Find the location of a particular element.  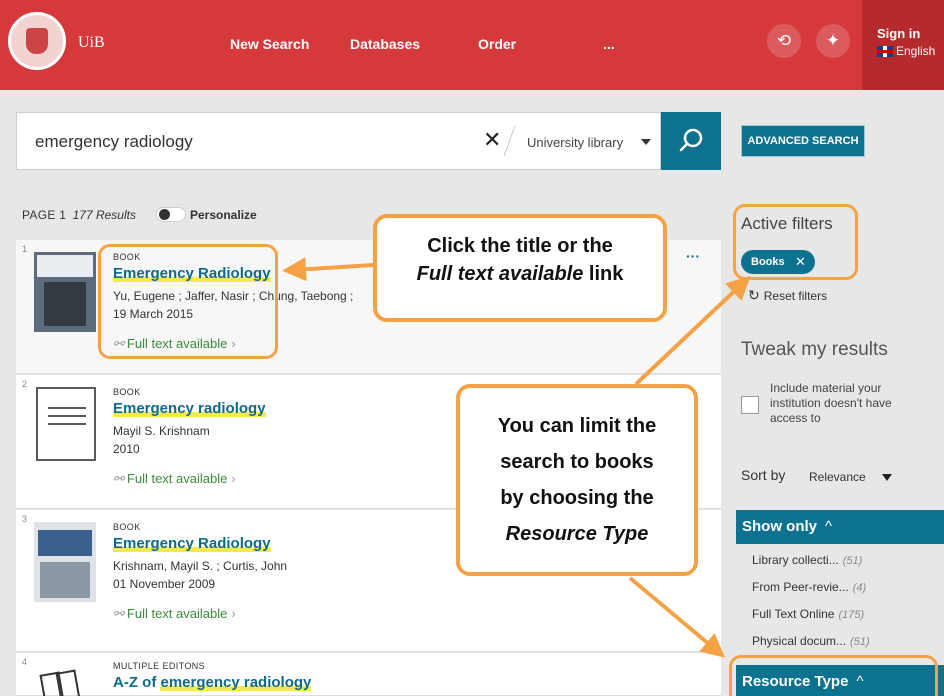

multiple-editions-icon is located at coordinates (66, 681).